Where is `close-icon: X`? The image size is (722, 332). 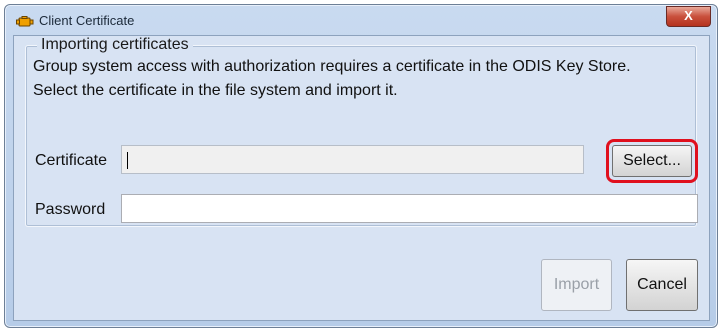
close-icon: X is located at coordinates (688, 15).